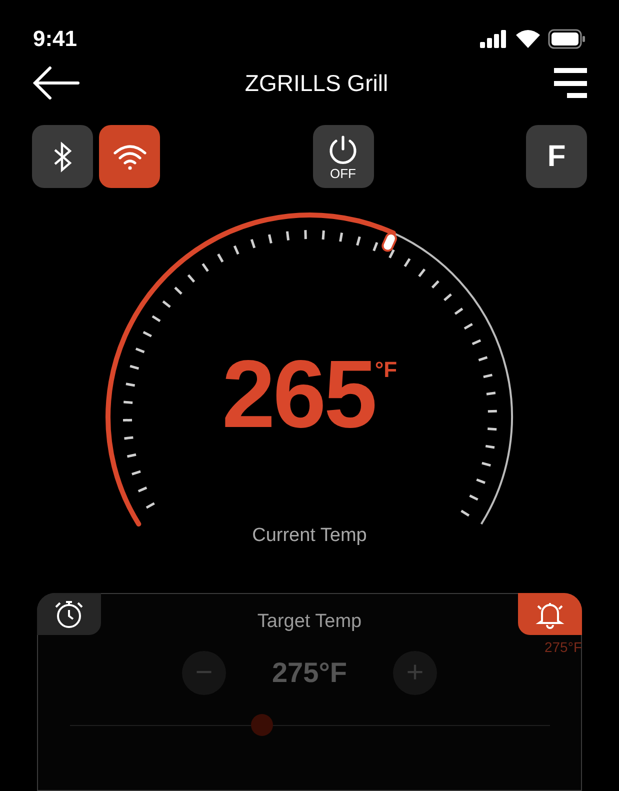  Describe the element at coordinates (309, 536) in the screenshot. I see `gauge-caption: Current Temp` at that location.